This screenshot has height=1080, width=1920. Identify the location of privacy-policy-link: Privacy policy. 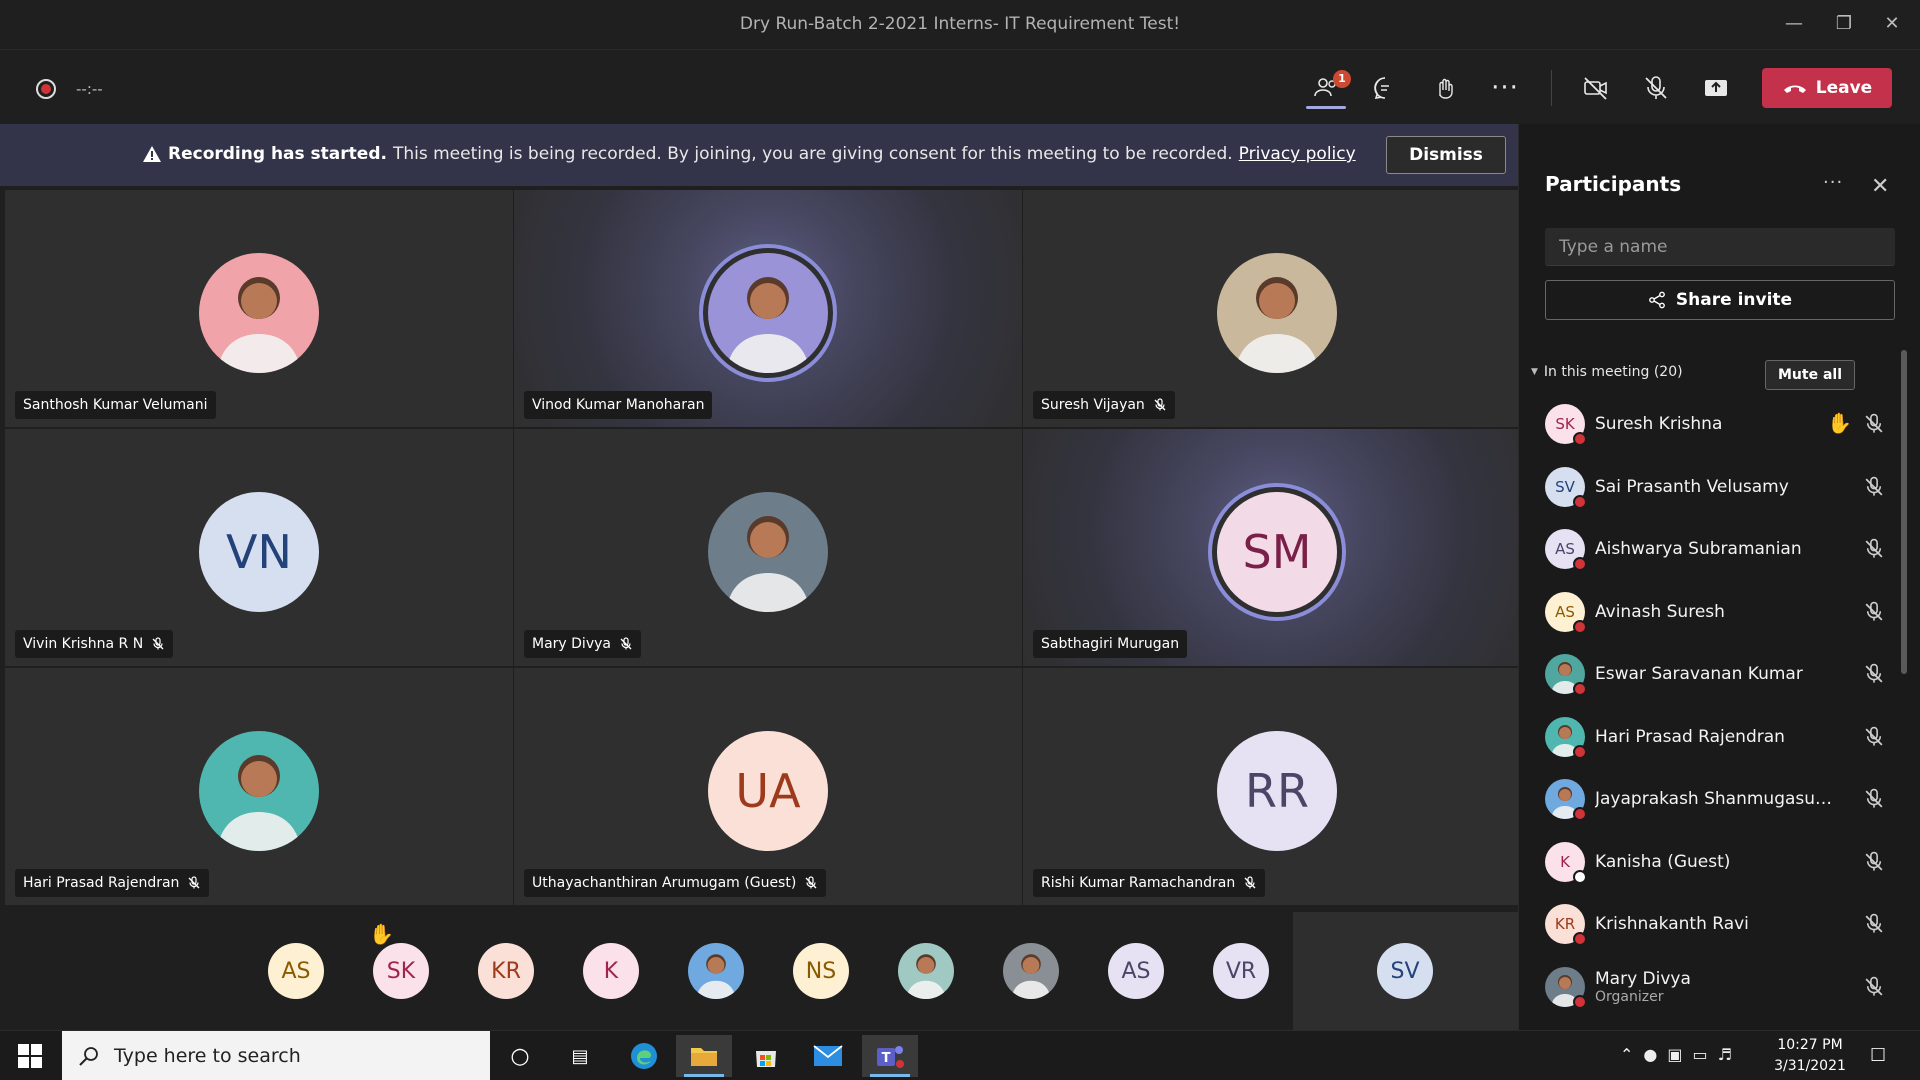
(1297, 154).